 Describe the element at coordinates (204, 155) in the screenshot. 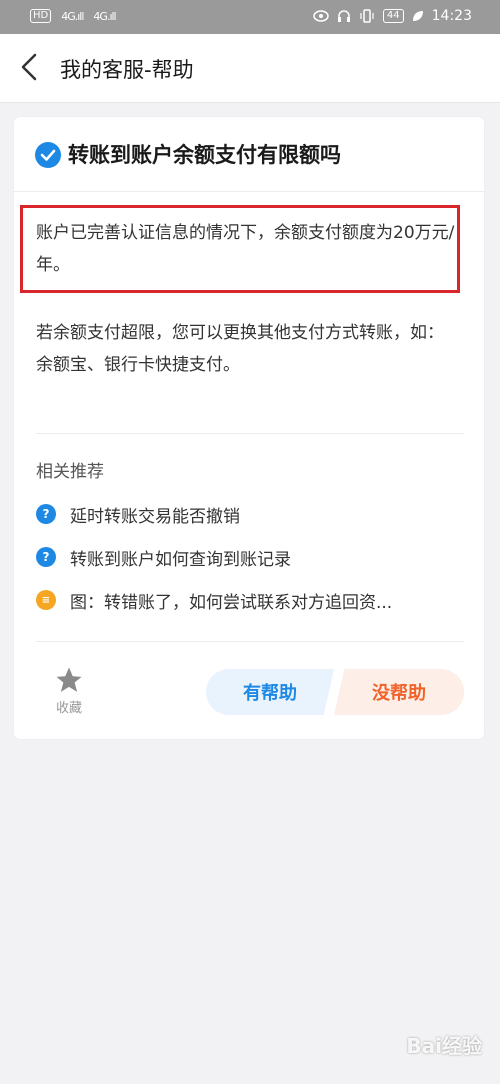

I see `question-title: 转账到账户余额支付有限额吗` at that location.